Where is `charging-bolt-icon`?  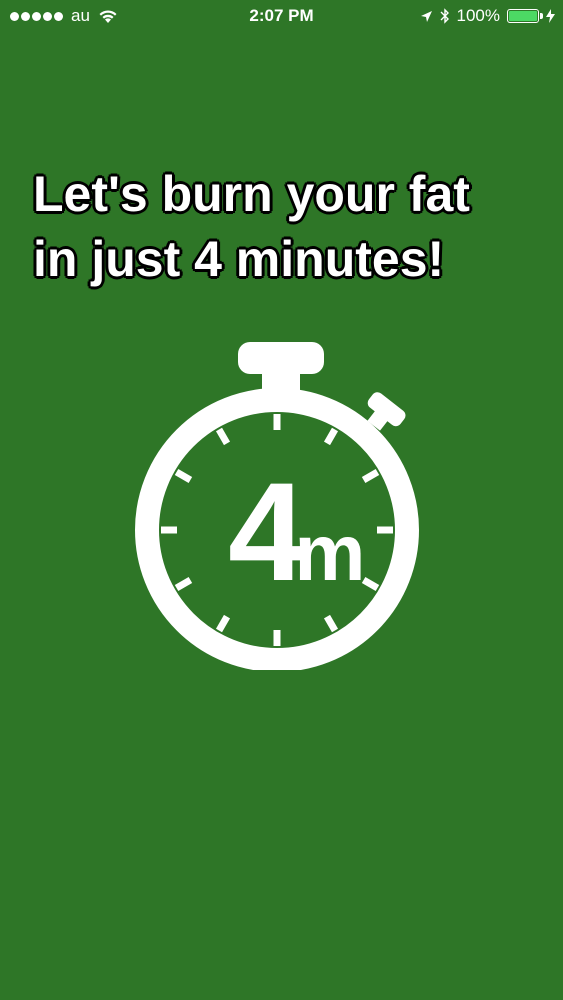
charging-bolt-icon is located at coordinates (550, 16).